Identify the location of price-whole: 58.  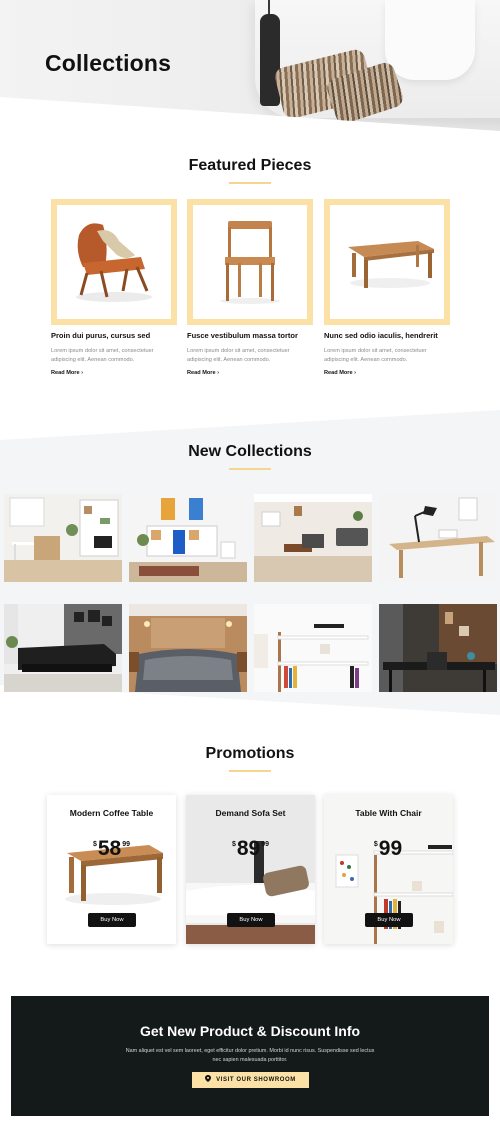
(109, 848).